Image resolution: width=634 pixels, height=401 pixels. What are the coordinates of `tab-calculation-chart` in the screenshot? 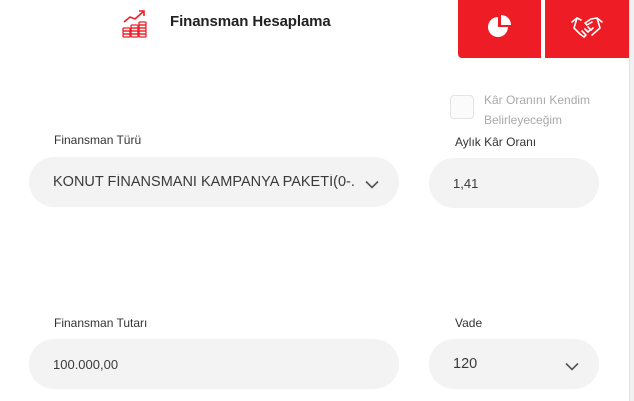 It's located at (499, 29).